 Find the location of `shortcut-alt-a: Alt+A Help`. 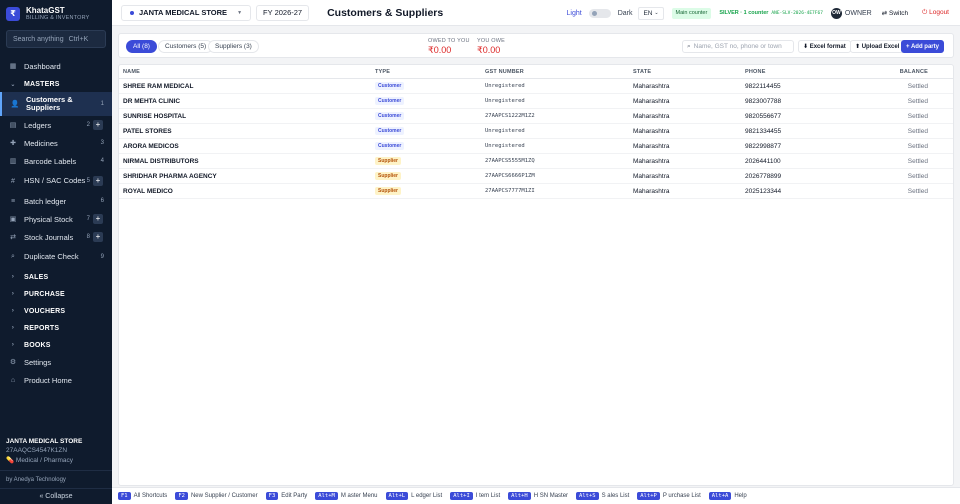

shortcut-alt-a: Alt+A Help is located at coordinates (727, 496).